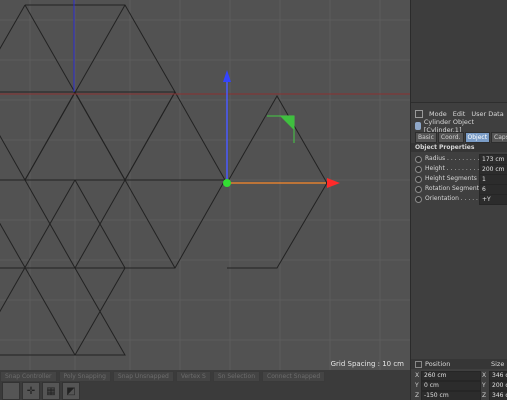  What do you see at coordinates (31, 391) in the screenshot?
I see `move-snap-icon: ✛` at bounding box center [31, 391].